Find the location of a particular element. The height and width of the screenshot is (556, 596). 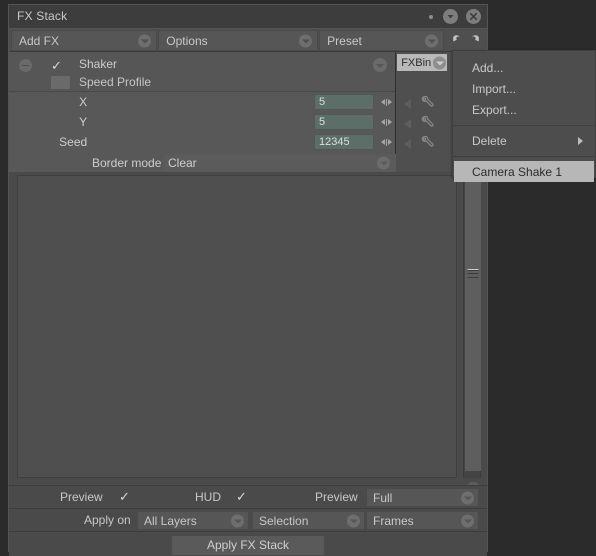

keyframe-row-x is located at coordinates (423, 103).